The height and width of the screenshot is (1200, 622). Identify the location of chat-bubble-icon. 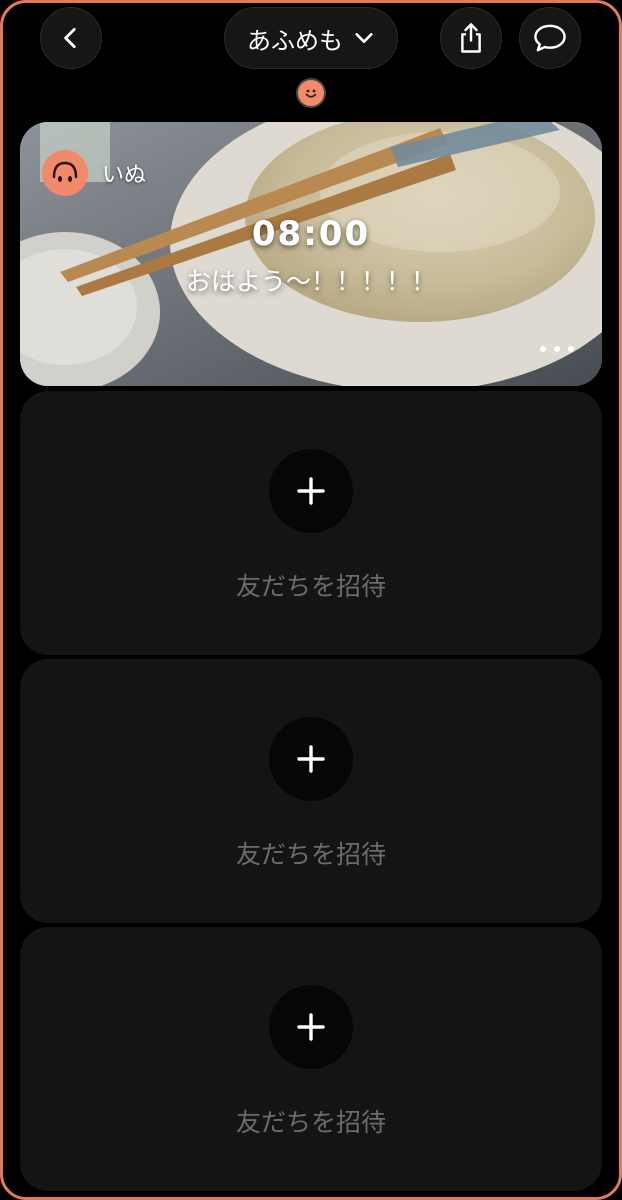
(550, 38).